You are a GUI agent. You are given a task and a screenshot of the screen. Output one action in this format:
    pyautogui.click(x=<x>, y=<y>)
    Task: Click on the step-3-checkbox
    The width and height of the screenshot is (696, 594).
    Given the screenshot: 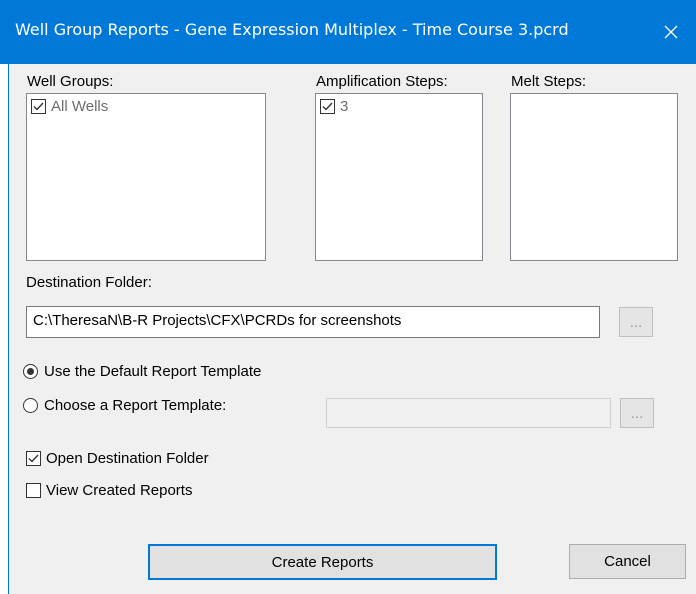 What is the action you would take?
    pyautogui.click(x=327, y=106)
    